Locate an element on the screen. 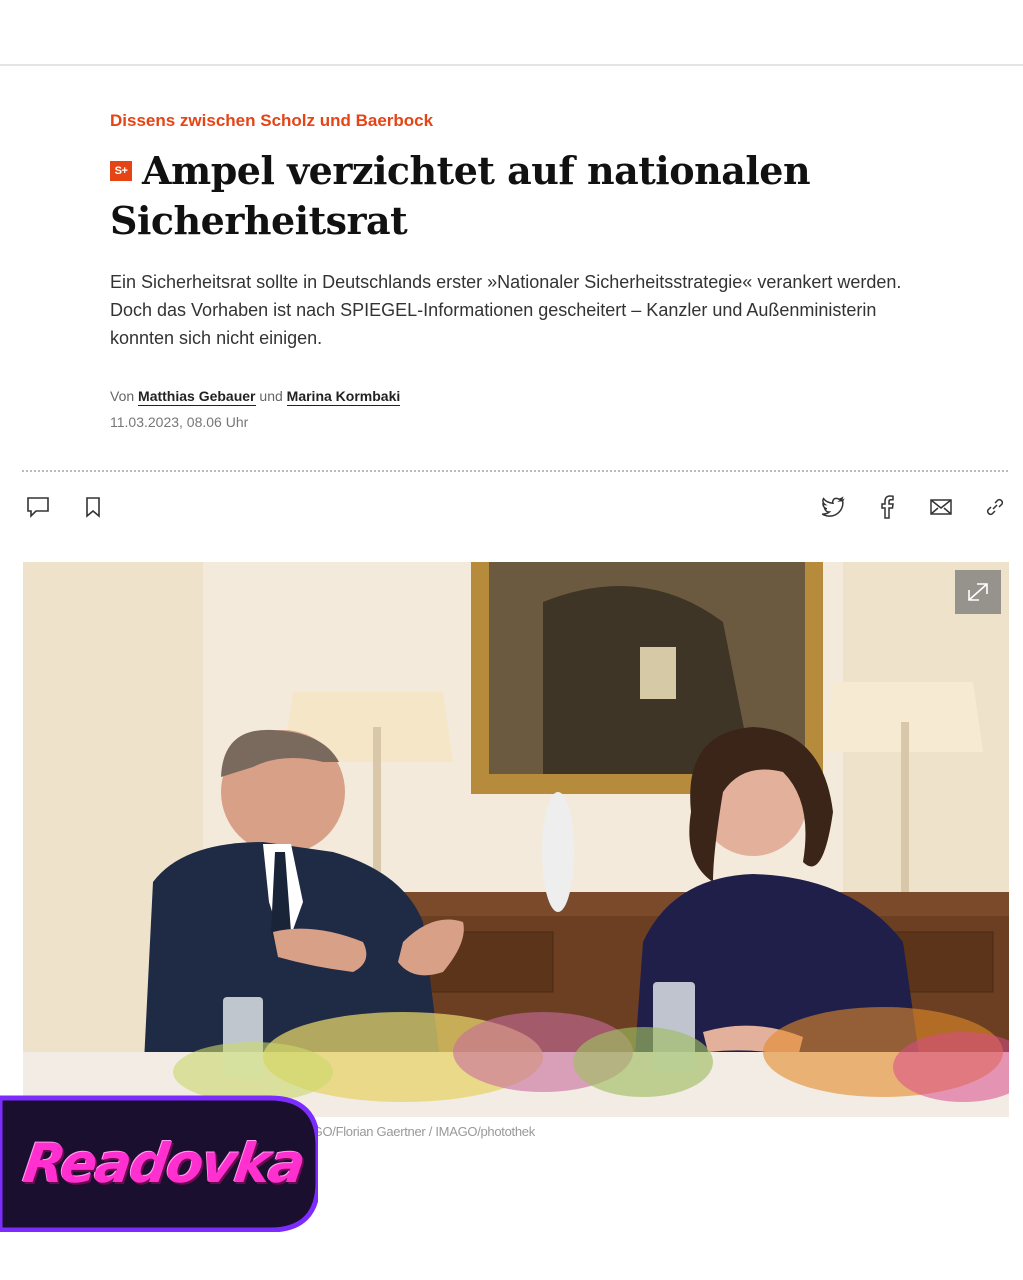  byline: Von Matthias Gebauer und Marina Kormbaki is located at coordinates (255, 397).